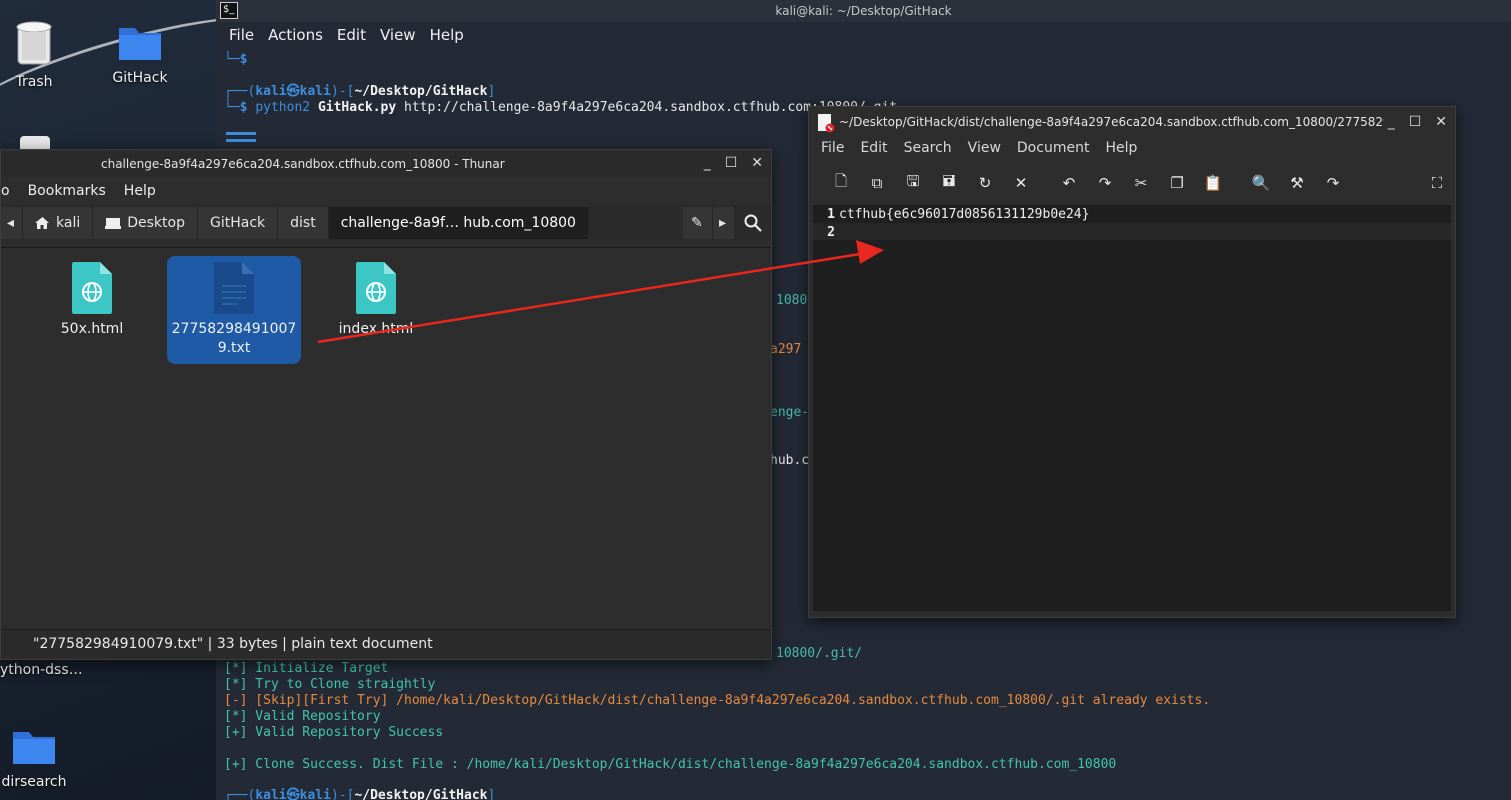  I want to click on paste-icon: 📋, so click(1213, 183).